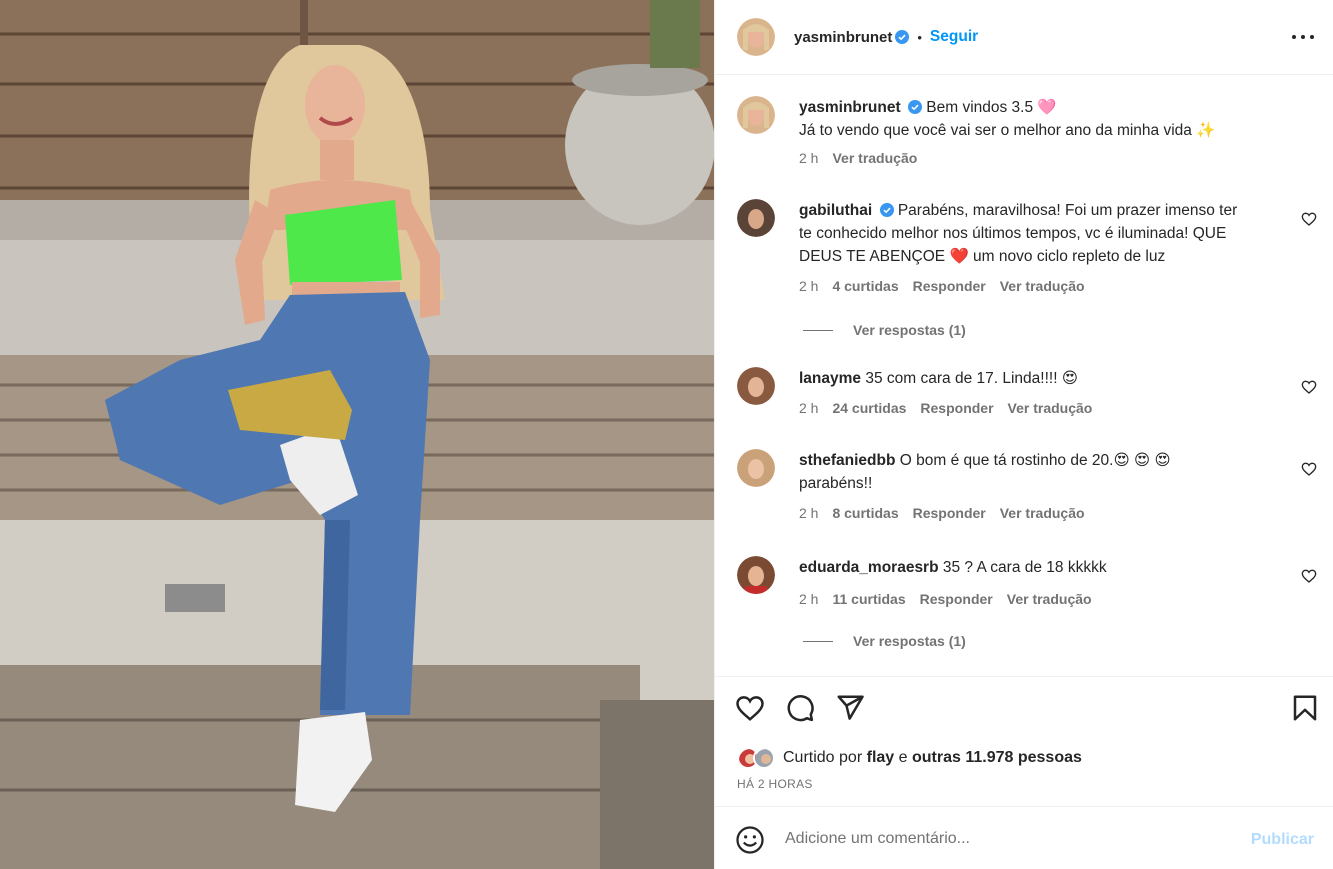 The image size is (1333, 869). Describe the element at coordinates (800, 708) in the screenshot. I see `comment-icon` at that location.